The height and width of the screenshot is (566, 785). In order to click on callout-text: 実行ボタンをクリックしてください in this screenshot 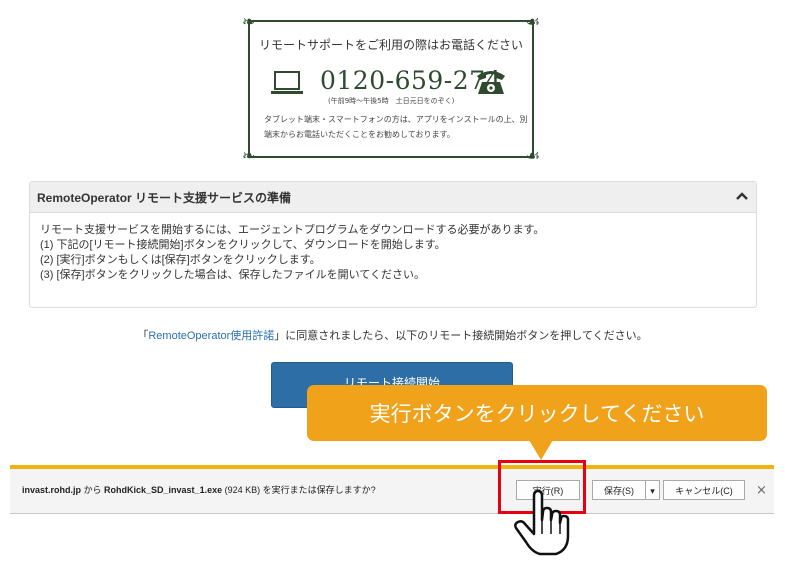, I will do `click(537, 414)`.